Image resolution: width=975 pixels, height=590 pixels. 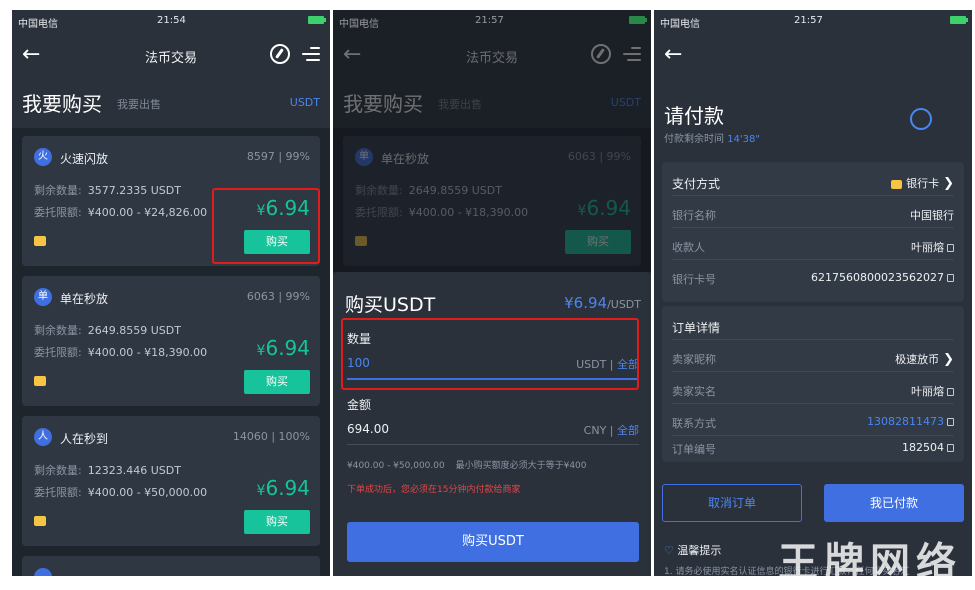 What do you see at coordinates (732, 503) in the screenshot?
I see `cancel-order-button: 取消订单` at bounding box center [732, 503].